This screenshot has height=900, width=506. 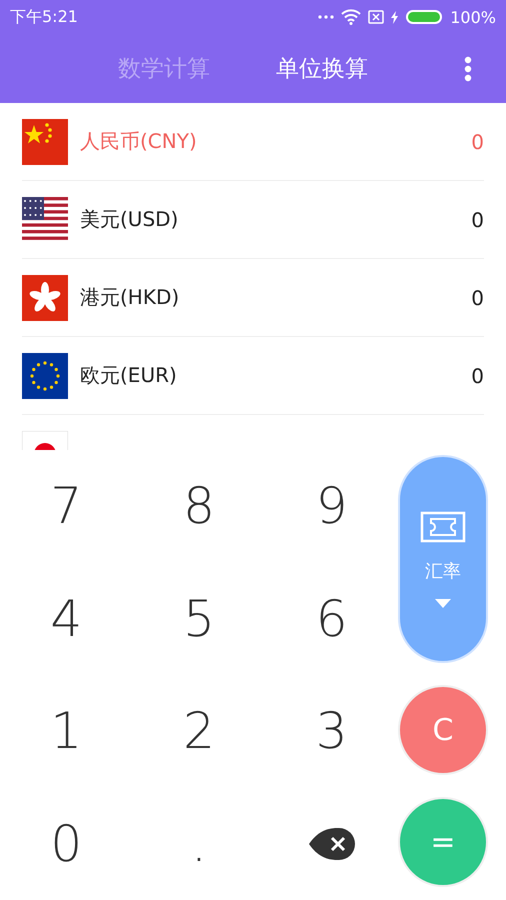 What do you see at coordinates (326, 17) in the screenshot?
I see `dots-icon` at bounding box center [326, 17].